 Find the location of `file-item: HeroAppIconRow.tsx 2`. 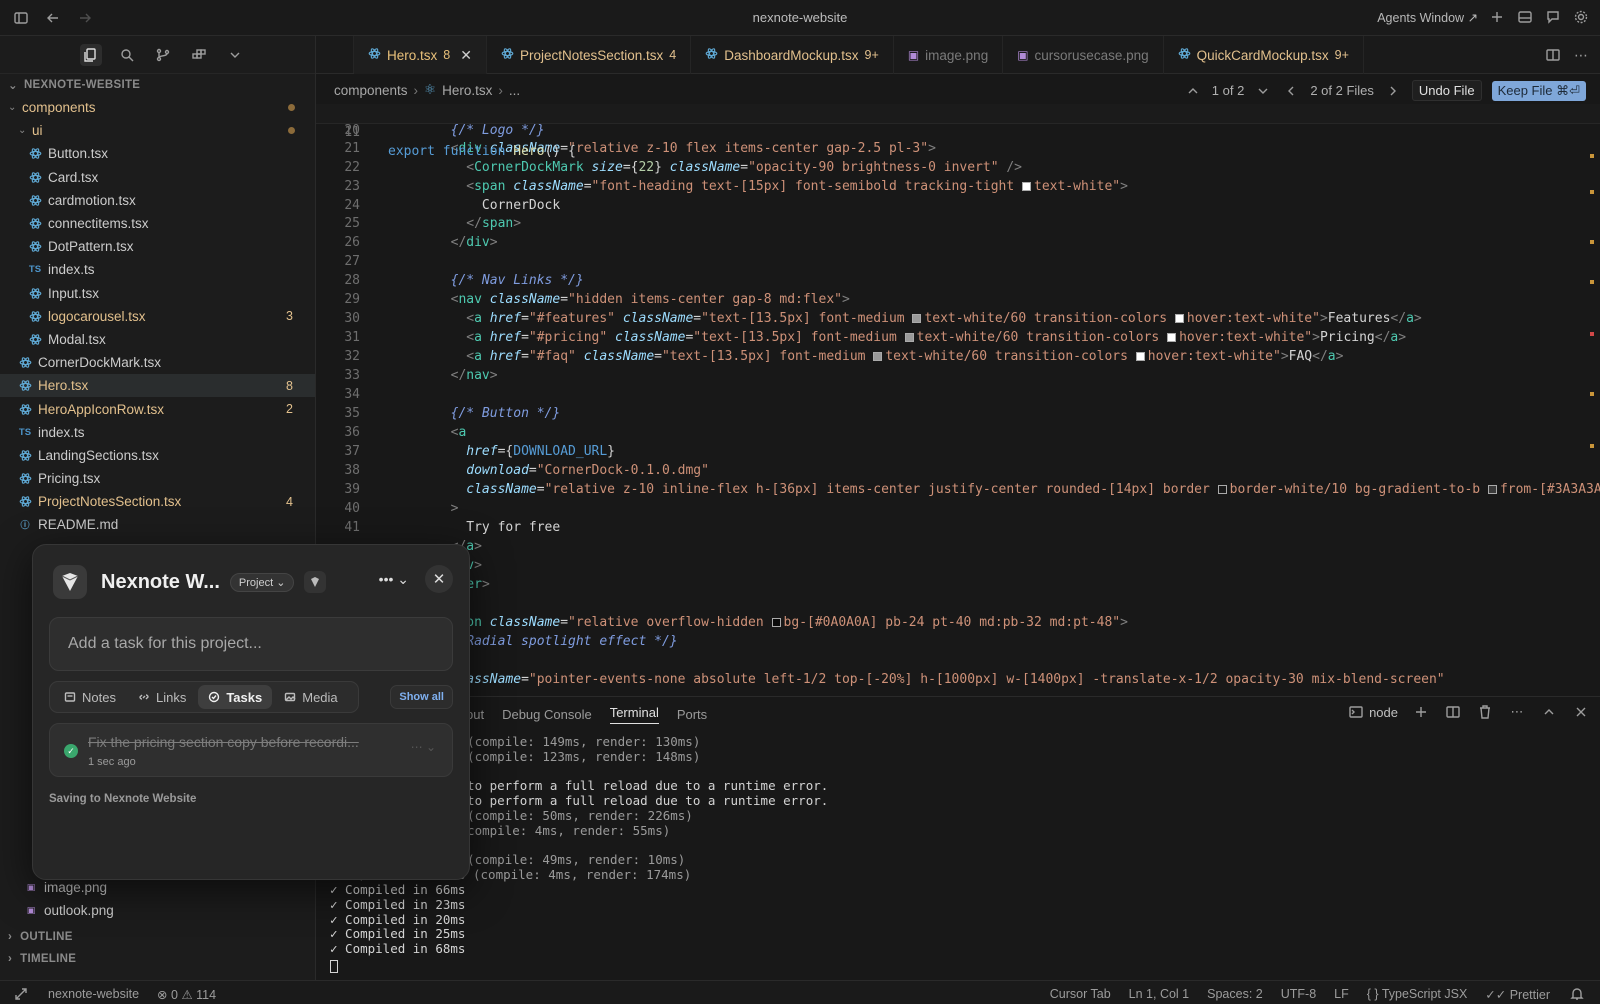

file-item: HeroAppIconRow.tsx 2 is located at coordinates (157, 408).